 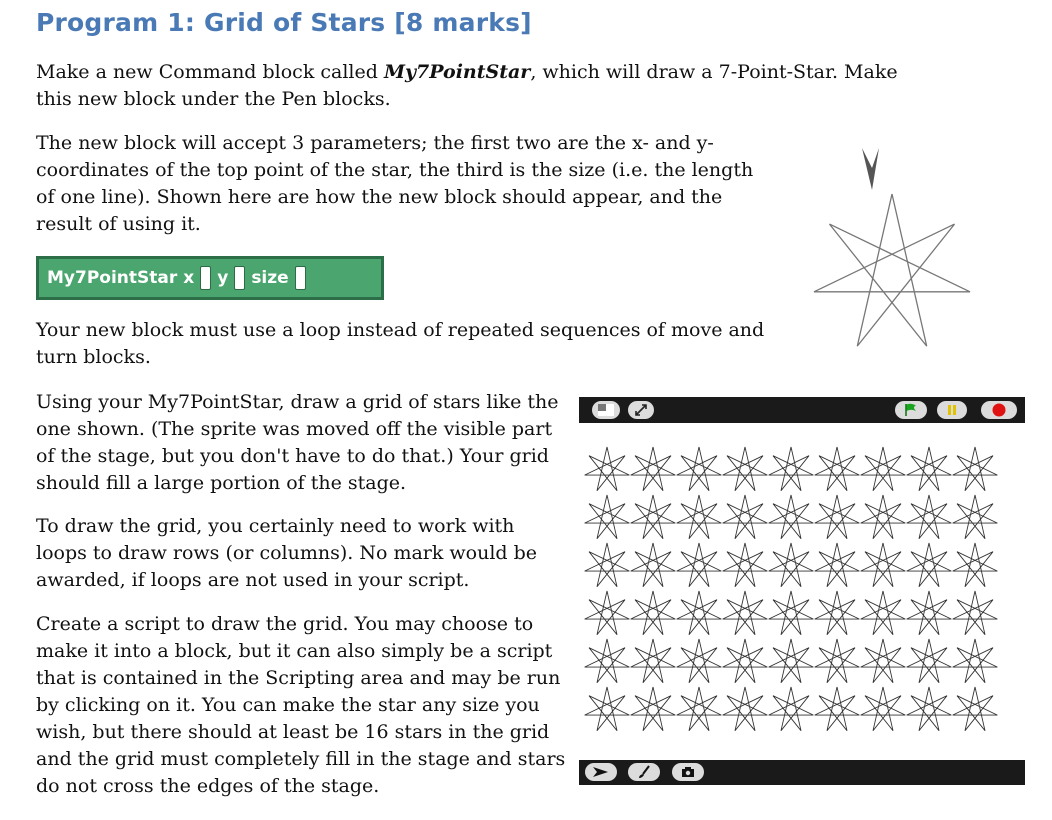 I want to click on star-grid, so click(x=791, y=588).